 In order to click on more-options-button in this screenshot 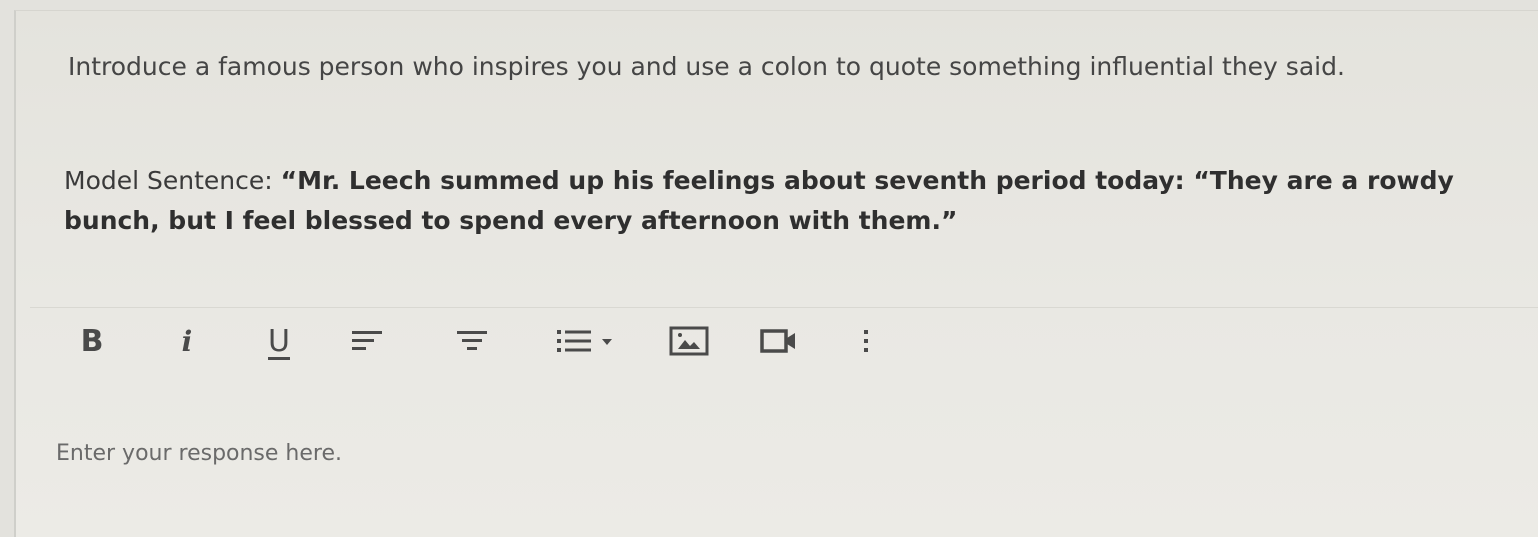, I will do `click(866, 341)`.